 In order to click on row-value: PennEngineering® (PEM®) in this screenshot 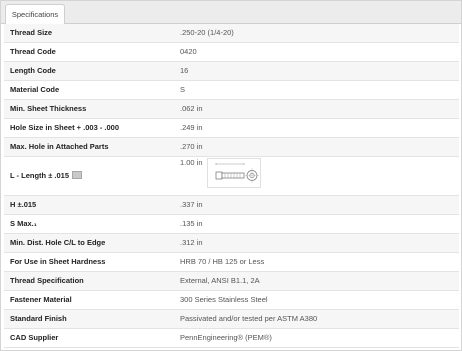, I will do `click(316, 338)`.